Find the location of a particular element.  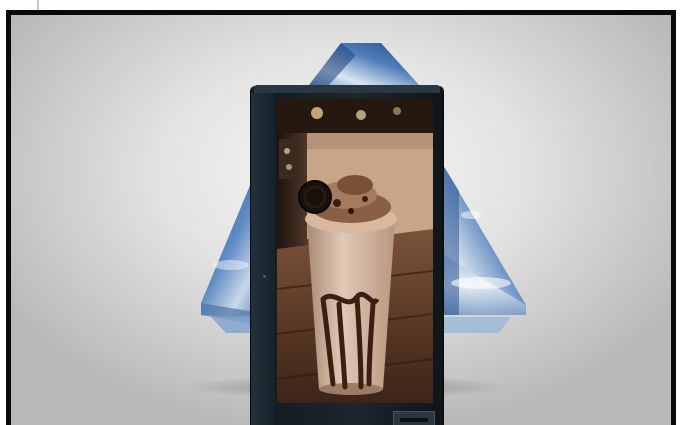

kiosk-sensor-dot is located at coordinates (264, 276).